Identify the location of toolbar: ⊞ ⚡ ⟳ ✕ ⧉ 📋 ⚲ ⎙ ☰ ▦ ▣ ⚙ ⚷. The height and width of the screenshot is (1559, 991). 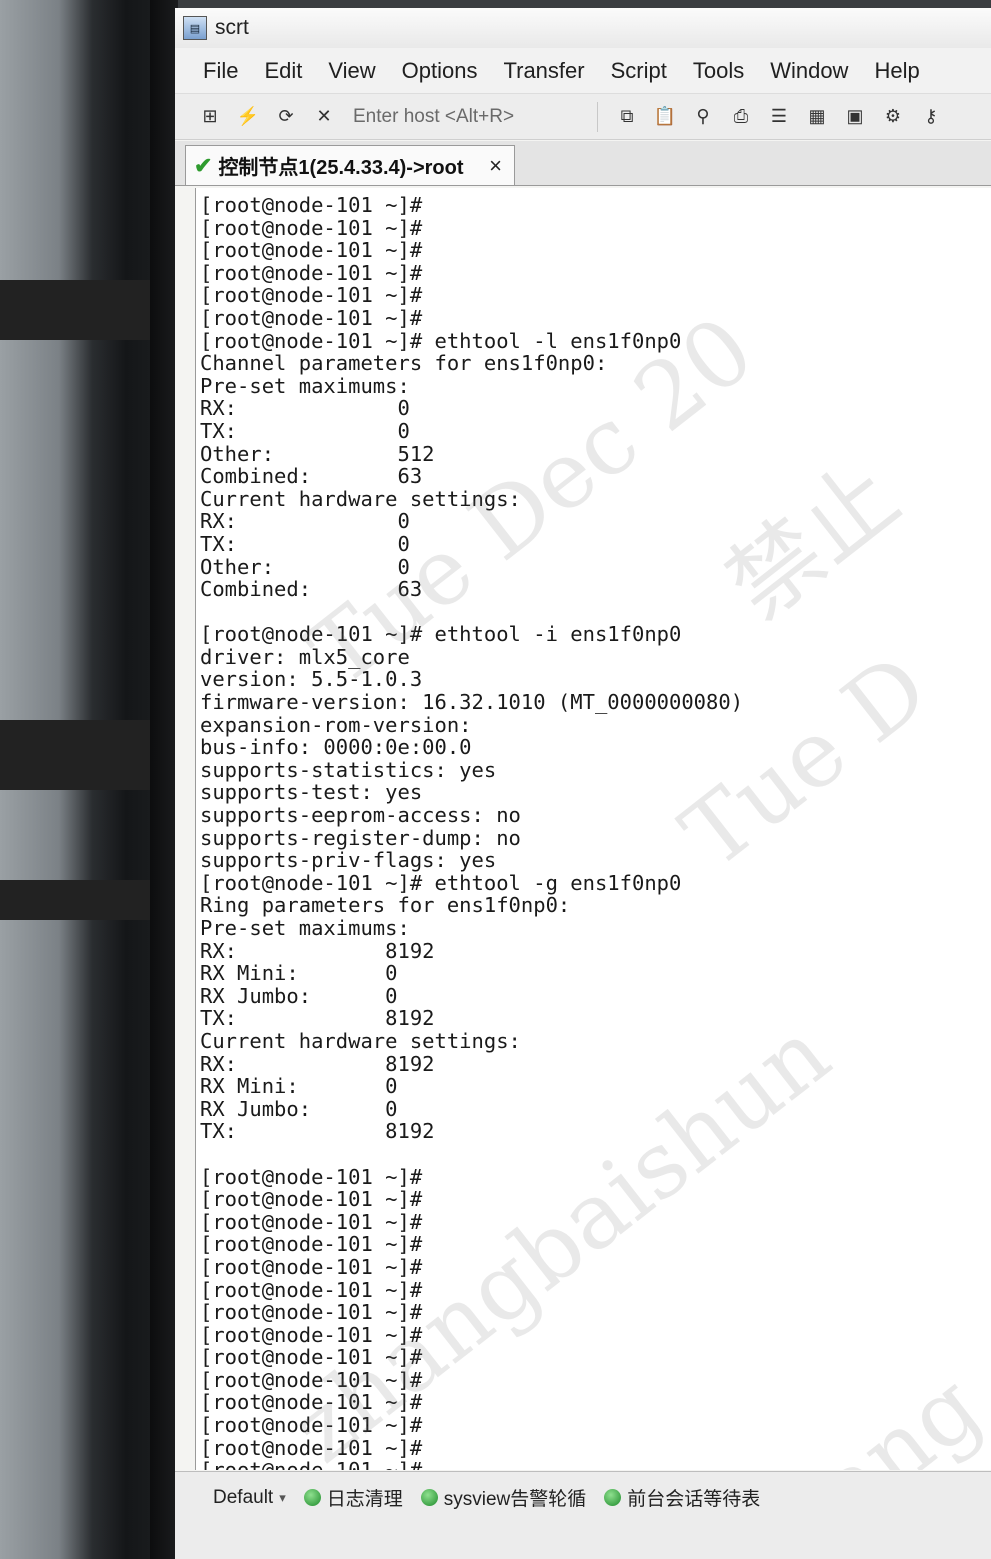
(583, 117).